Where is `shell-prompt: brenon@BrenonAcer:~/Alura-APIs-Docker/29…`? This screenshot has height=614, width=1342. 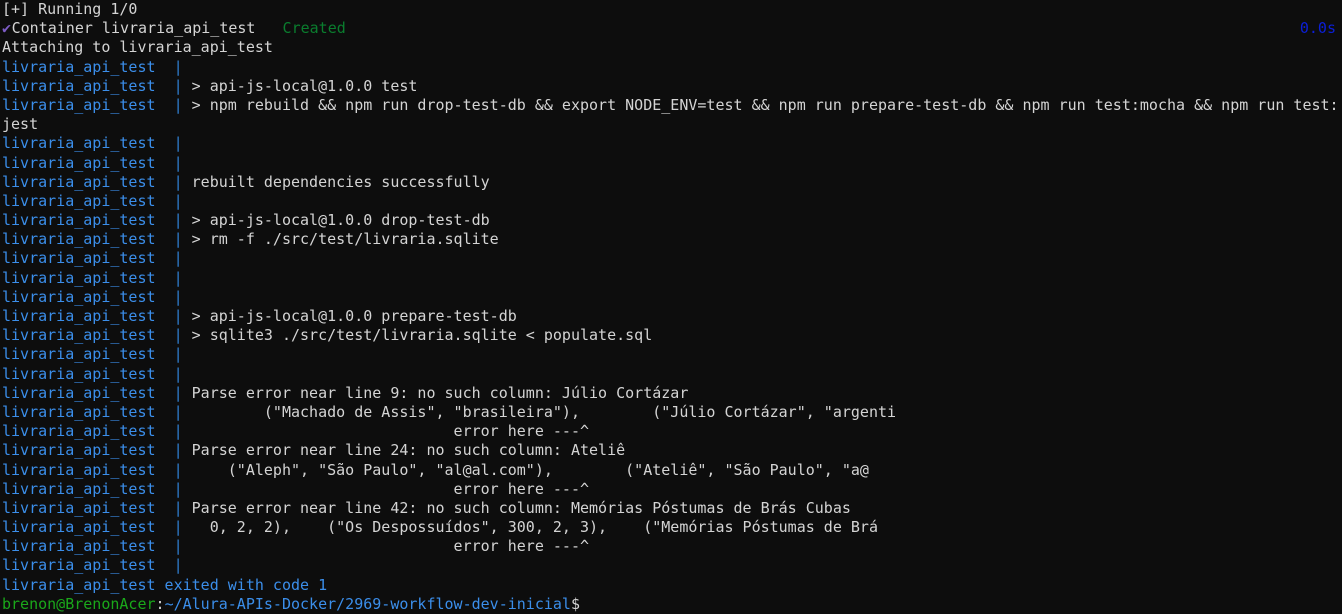
shell-prompt: brenon@BrenonAcer:~/Alura-APIs-Docker/29… is located at coordinates (671, 604).